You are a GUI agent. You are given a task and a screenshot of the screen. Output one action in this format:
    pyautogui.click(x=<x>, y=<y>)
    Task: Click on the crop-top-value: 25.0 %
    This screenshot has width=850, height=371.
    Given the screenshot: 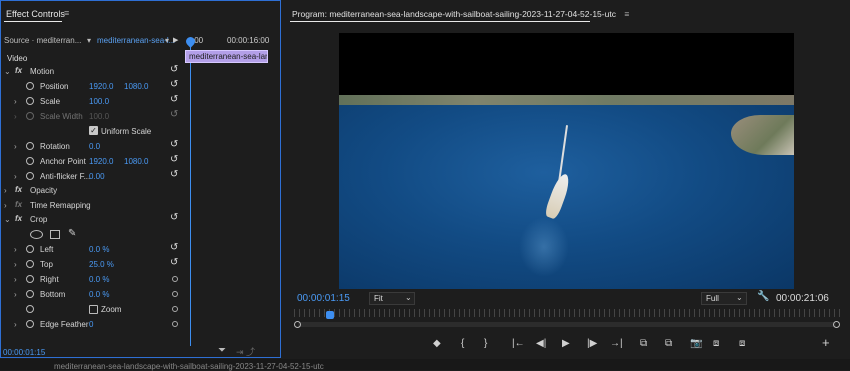 What is the action you would take?
    pyautogui.click(x=101, y=264)
    